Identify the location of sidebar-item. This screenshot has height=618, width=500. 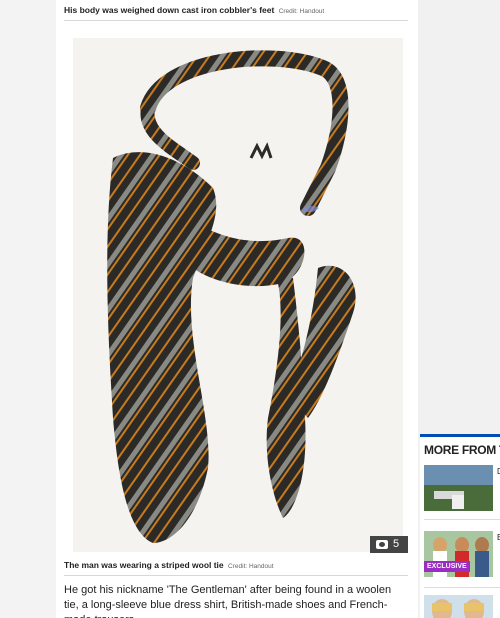
(462, 606).